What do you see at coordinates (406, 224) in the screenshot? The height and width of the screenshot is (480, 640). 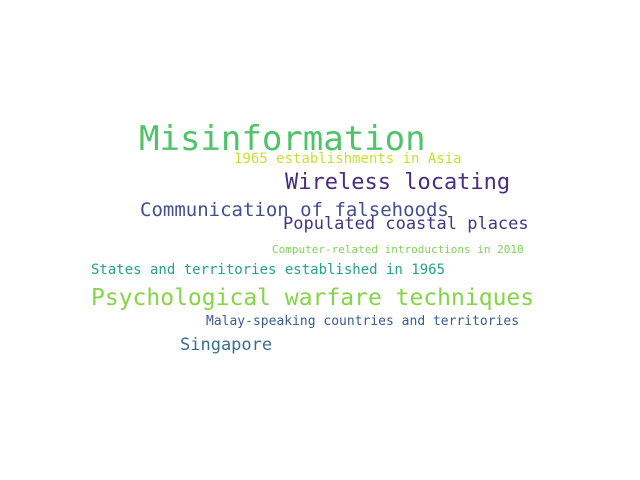 I see `cloud-word-populated-coastal-places: Populated coastal places` at bounding box center [406, 224].